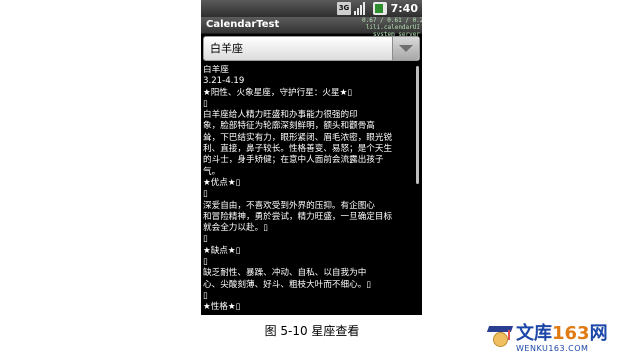 This screenshot has height=356, width=624. I want to click on content-line: ★缺点★▯, so click(222, 250).